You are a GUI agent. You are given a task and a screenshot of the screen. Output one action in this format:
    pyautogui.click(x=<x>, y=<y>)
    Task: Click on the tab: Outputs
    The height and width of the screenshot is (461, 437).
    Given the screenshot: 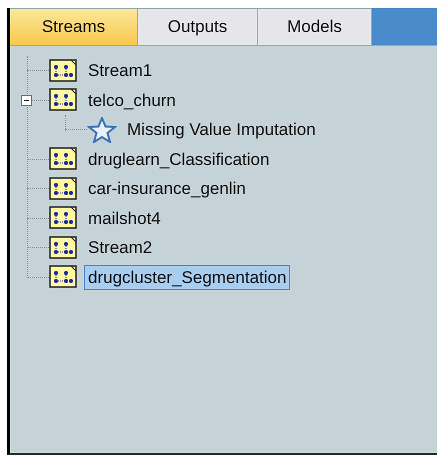 What is the action you would take?
    pyautogui.click(x=198, y=26)
    